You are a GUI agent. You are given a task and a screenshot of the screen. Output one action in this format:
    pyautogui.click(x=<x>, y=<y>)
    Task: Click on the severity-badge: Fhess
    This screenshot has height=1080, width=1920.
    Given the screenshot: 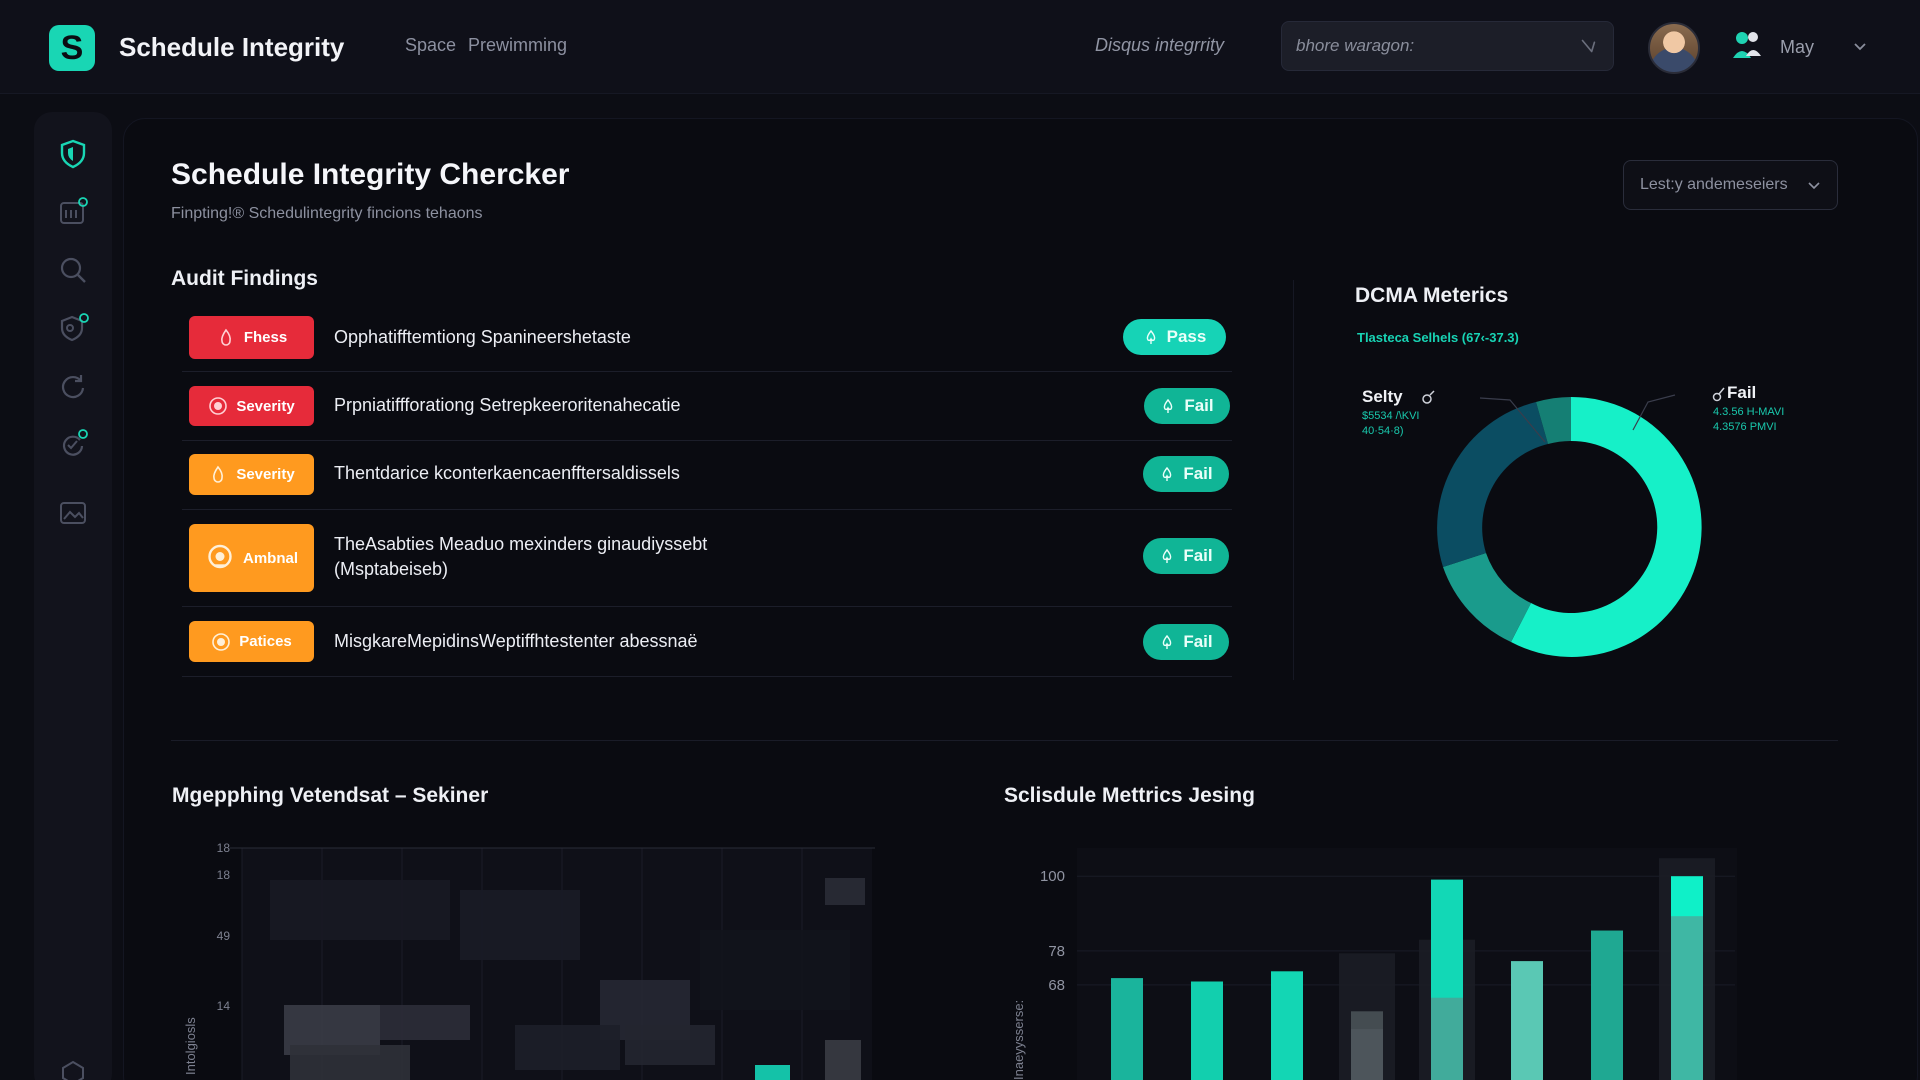 What is the action you would take?
    pyautogui.click(x=251, y=337)
    